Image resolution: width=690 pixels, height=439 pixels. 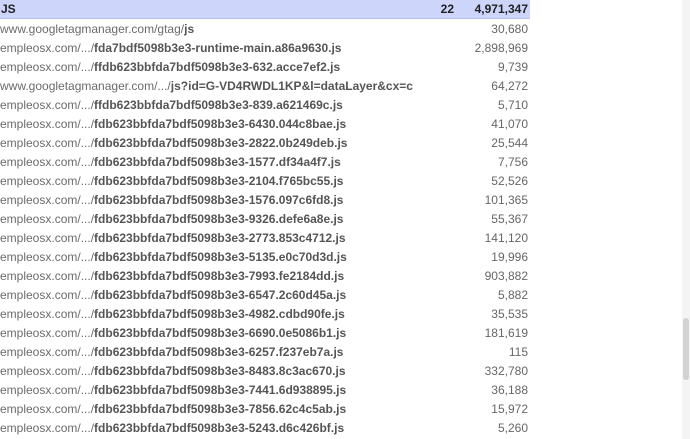 What do you see at coordinates (220, 371) in the screenshot?
I see `resource-path: fdb623bbfda7bdf5098b3e3-8483.8c3ac670.js` at bounding box center [220, 371].